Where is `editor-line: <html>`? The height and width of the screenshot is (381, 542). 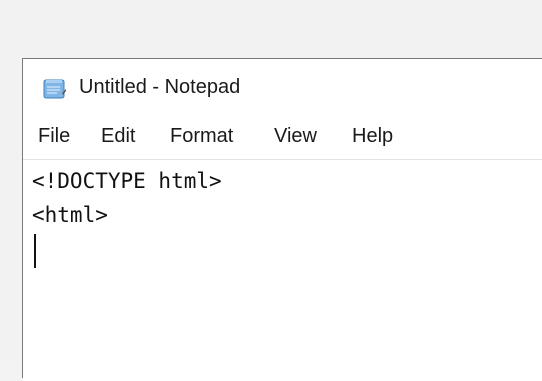 editor-line: <html> is located at coordinates (70, 215).